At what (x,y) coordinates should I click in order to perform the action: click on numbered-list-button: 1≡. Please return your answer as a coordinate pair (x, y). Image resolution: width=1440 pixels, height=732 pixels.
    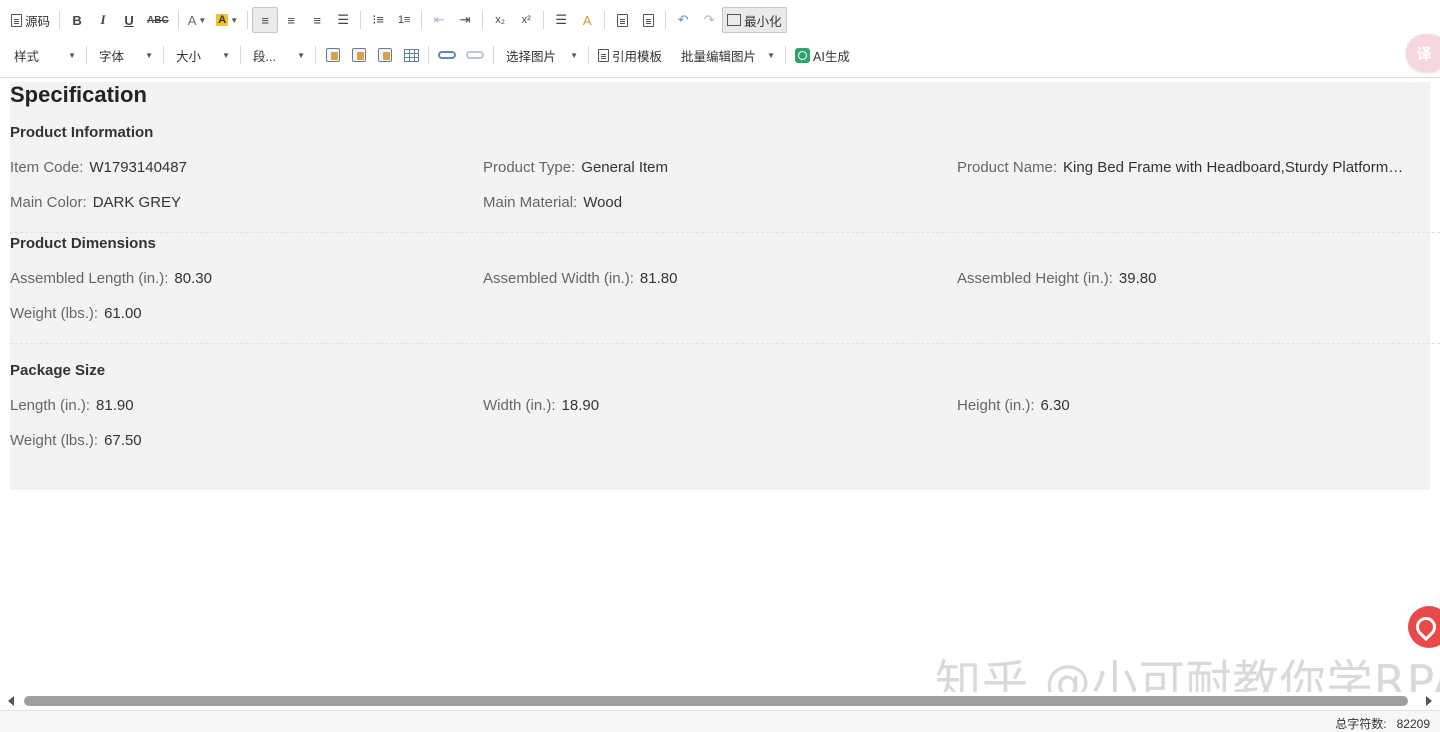
    Looking at the image, I should click on (404, 20).